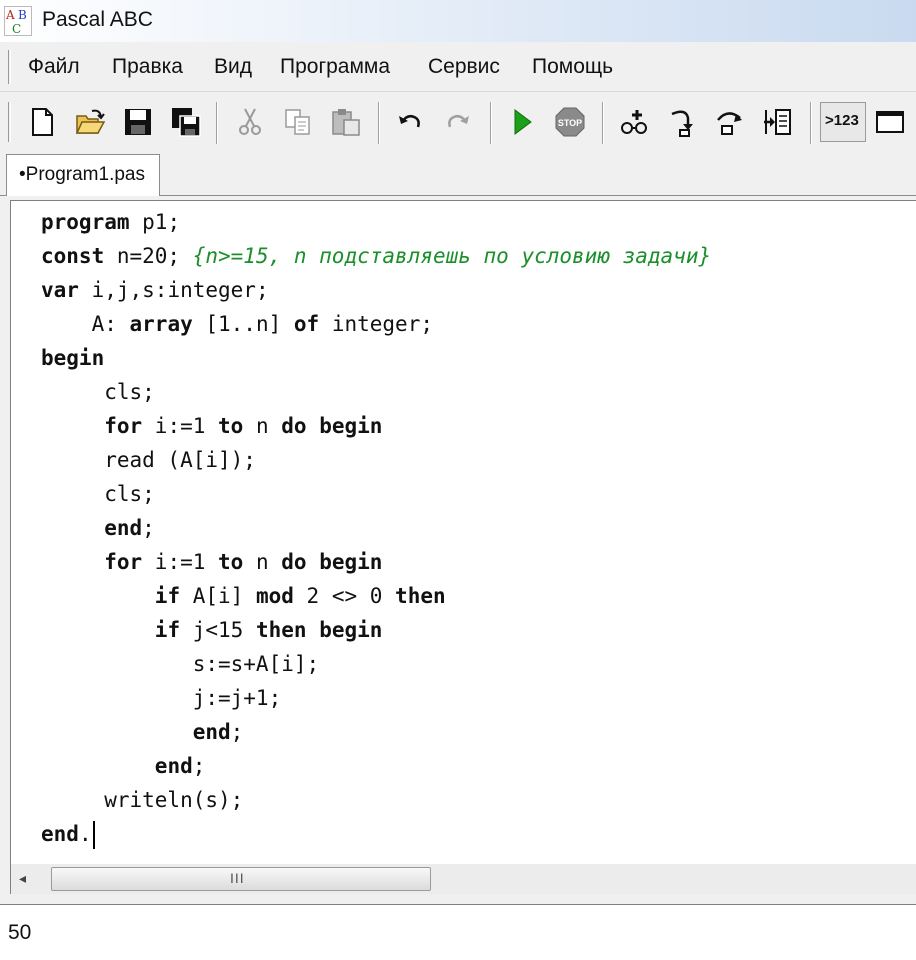 Image resolution: width=916 pixels, height=960 pixels. I want to click on output-mode-label: >123, so click(842, 120).